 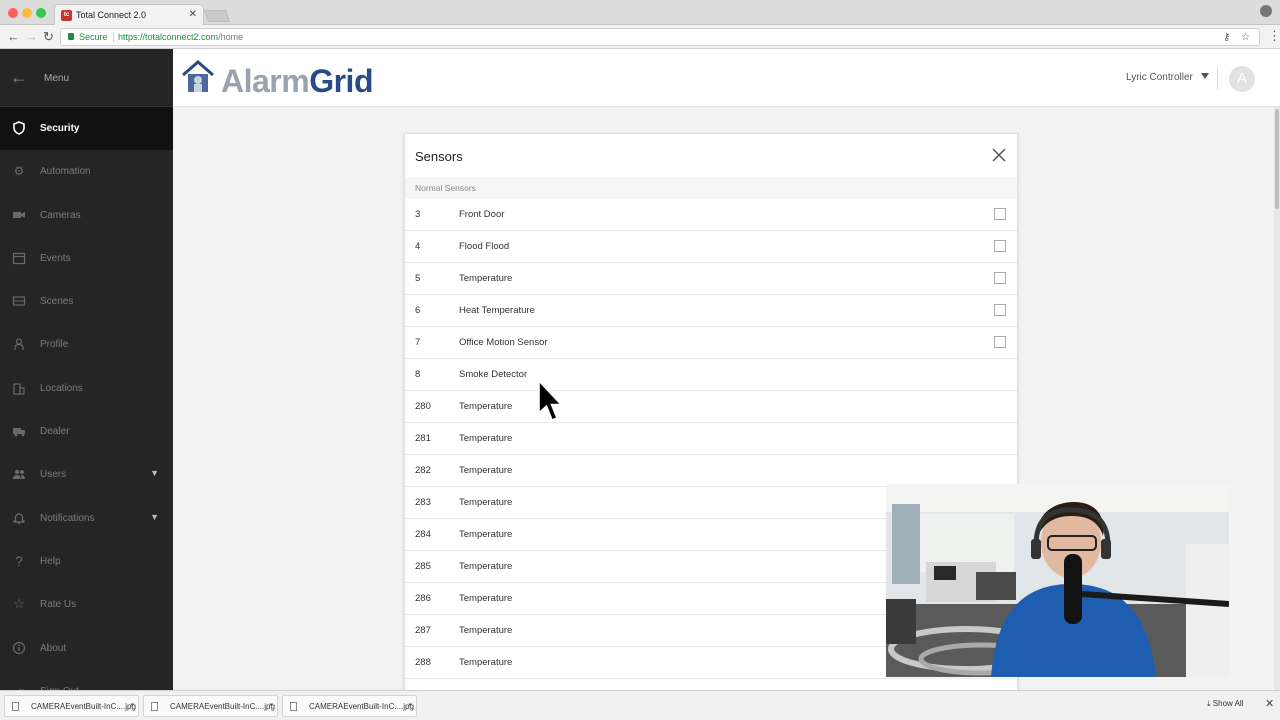 What do you see at coordinates (217, 16) in the screenshot?
I see `new-tab-button` at bounding box center [217, 16].